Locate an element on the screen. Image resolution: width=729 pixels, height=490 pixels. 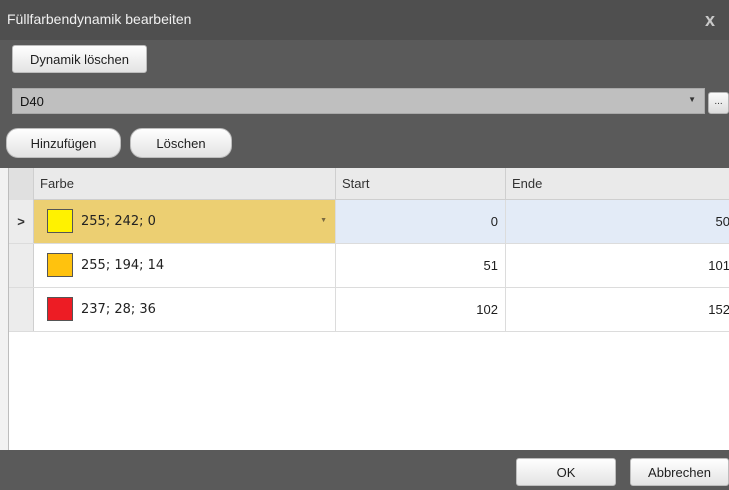
add-button: Hinzufügen is located at coordinates (63, 143).